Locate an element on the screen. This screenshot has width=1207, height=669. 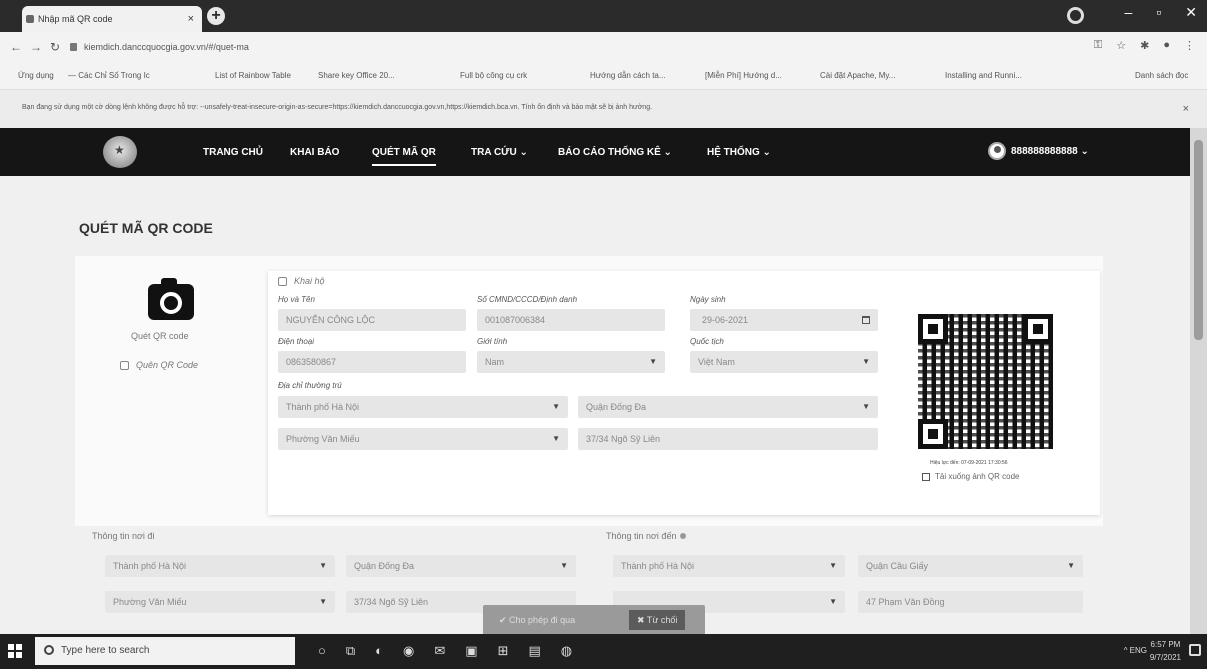
noi-den-tinh-select: Thành phố Hà Nội ▼ is located at coordinates (729, 566).